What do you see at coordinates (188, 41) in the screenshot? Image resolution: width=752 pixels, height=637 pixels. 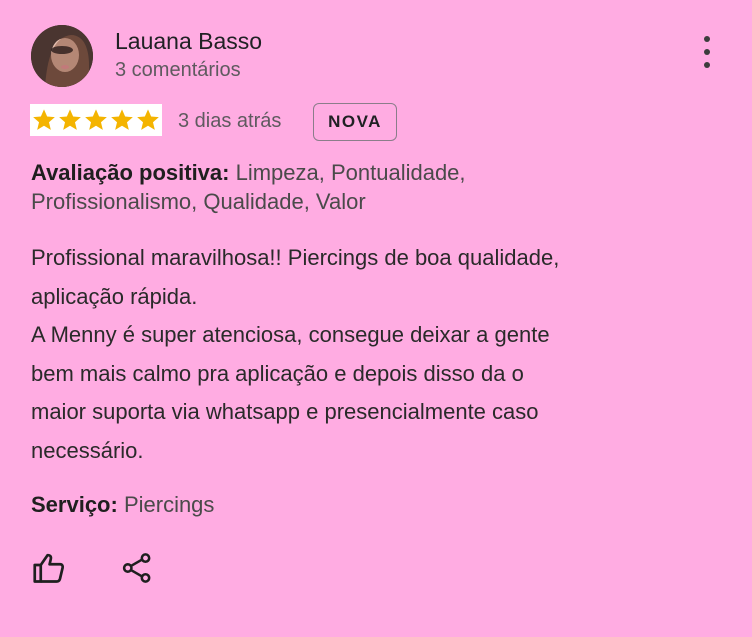 I see `author-name: Lauana Basso` at bounding box center [188, 41].